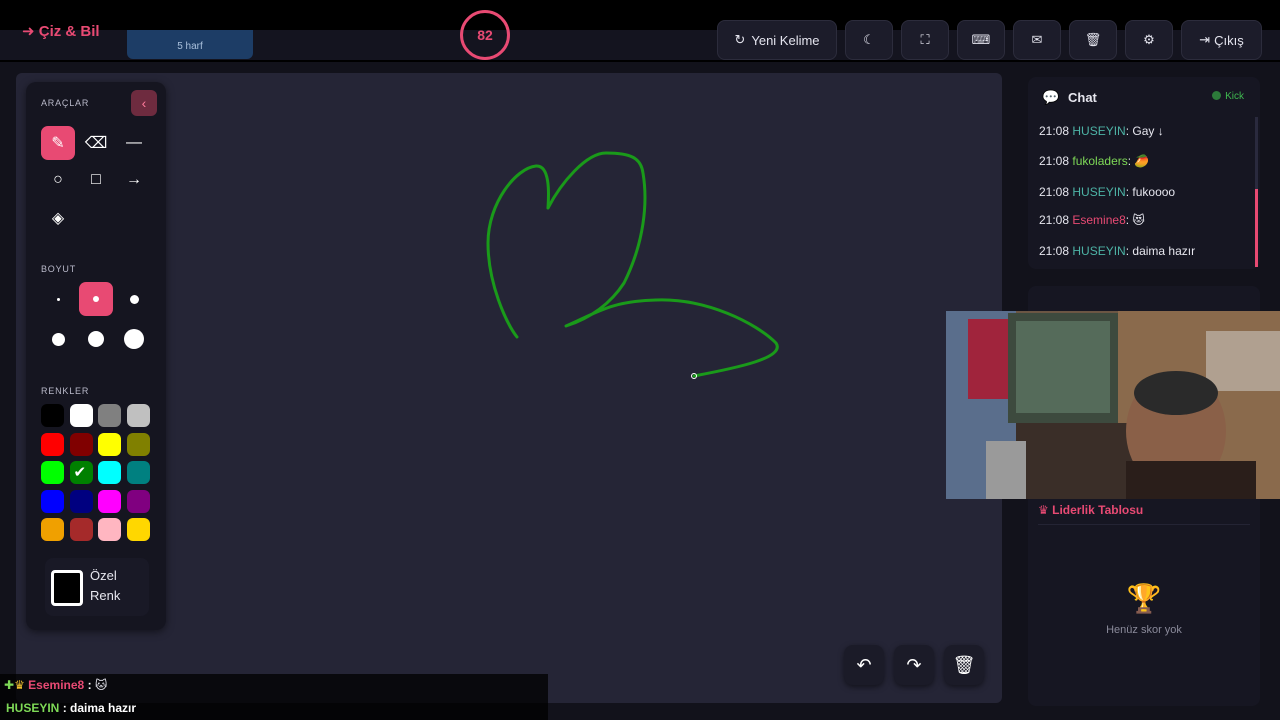 The width and height of the screenshot is (1280, 720). I want to click on collapse-panel-button: ‹, so click(144, 103).